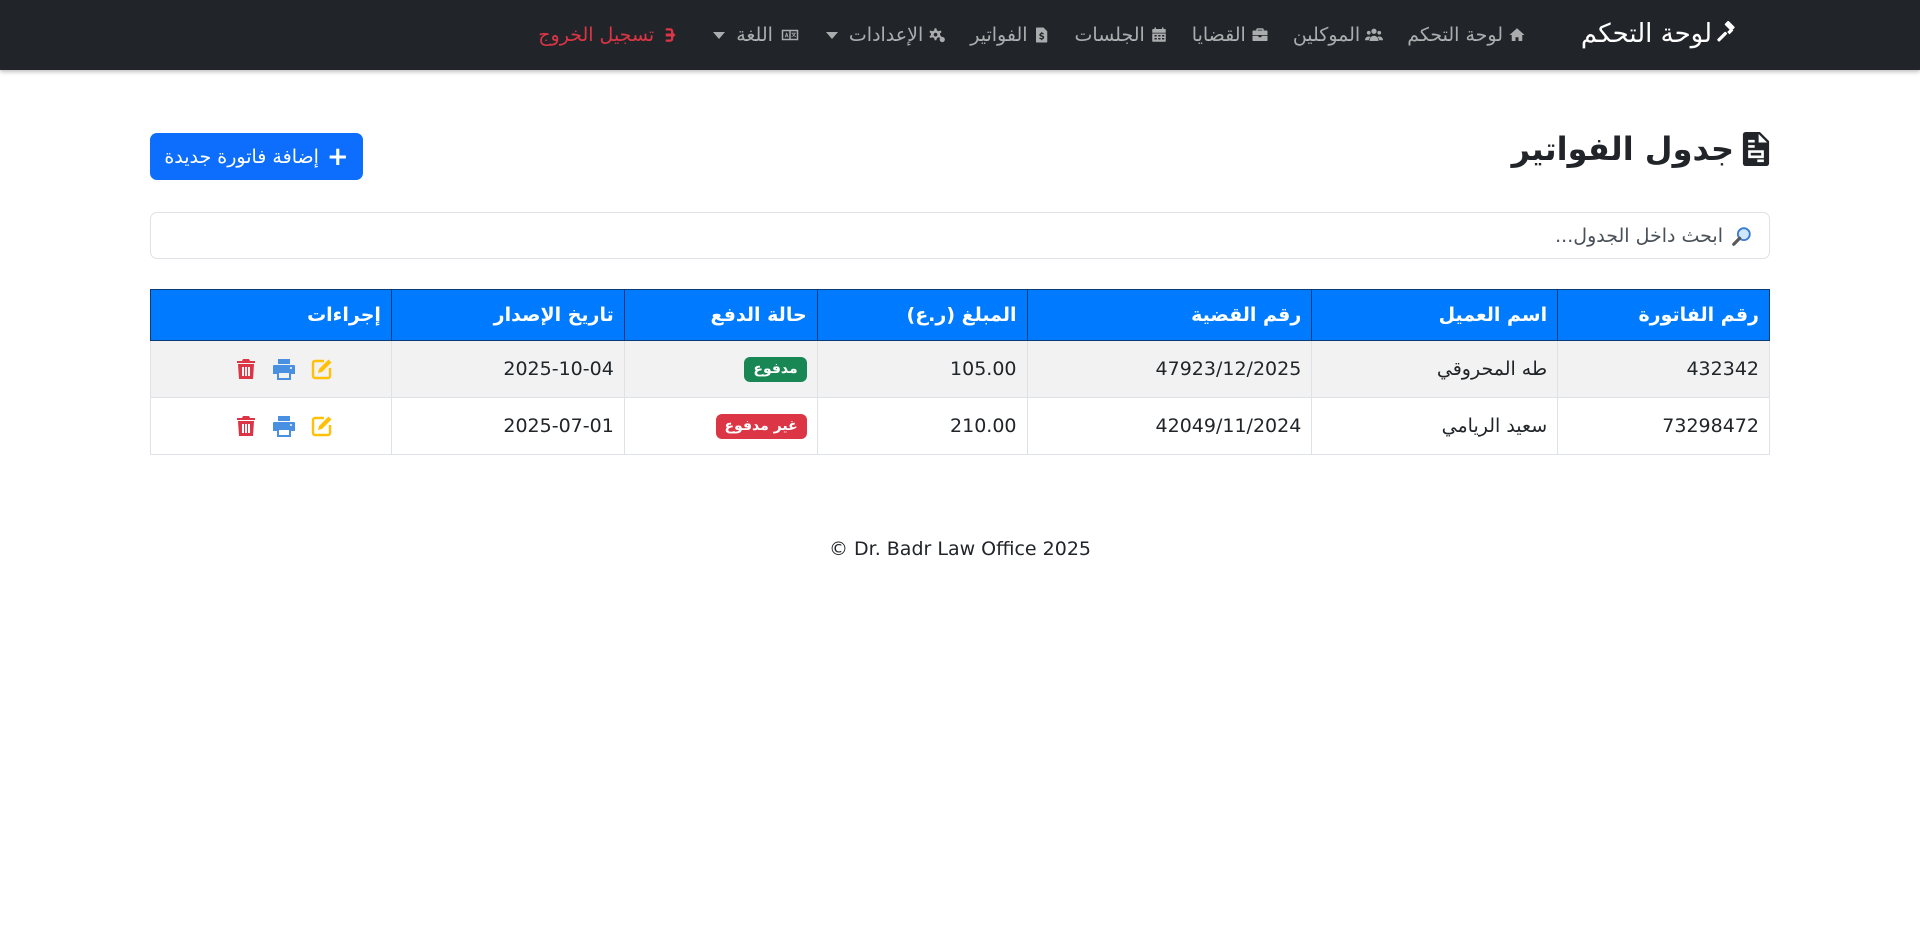 Image resolution: width=1920 pixels, height=928 pixels. I want to click on nav-cases-label: القضايا, so click(1218, 35).